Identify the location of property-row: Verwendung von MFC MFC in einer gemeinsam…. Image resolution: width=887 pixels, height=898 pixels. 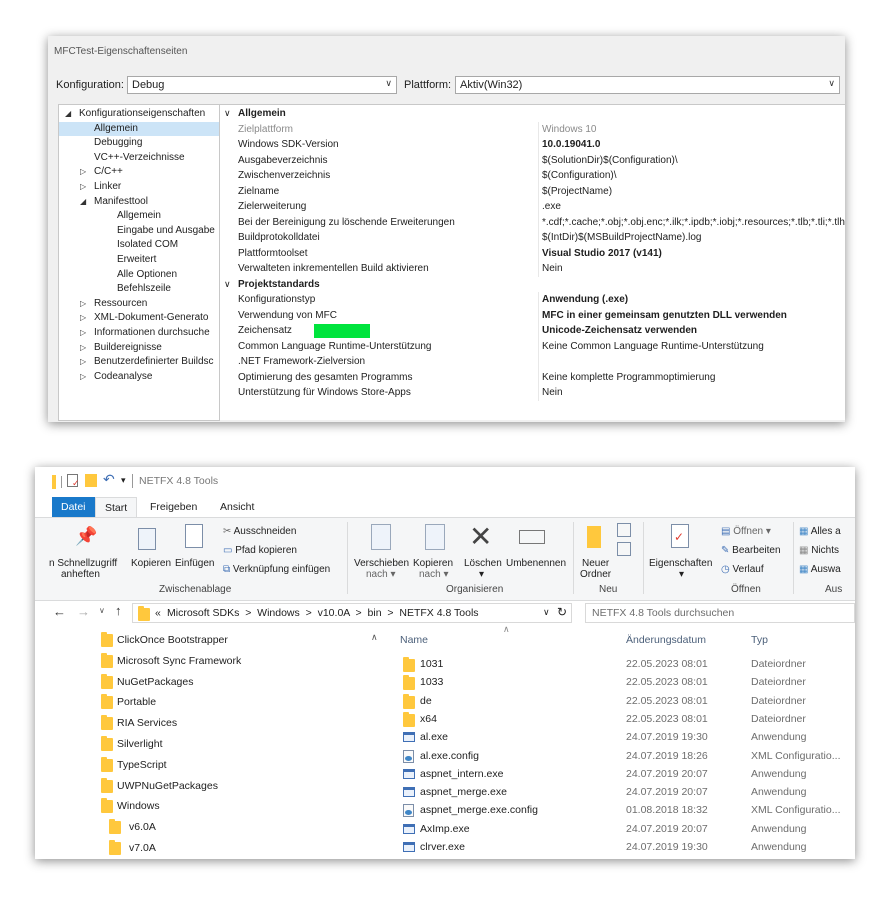
(532, 315).